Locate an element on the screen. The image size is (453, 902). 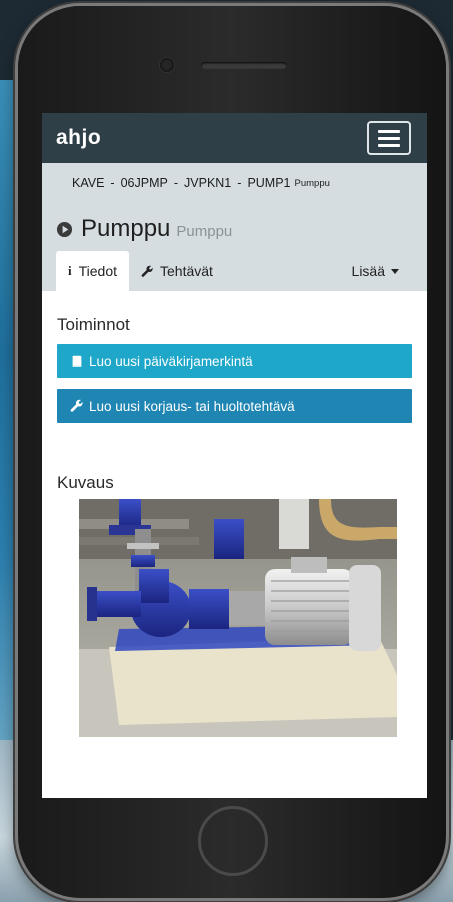
page-title-row: Pumppu Pumppu is located at coordinates (234, 224).